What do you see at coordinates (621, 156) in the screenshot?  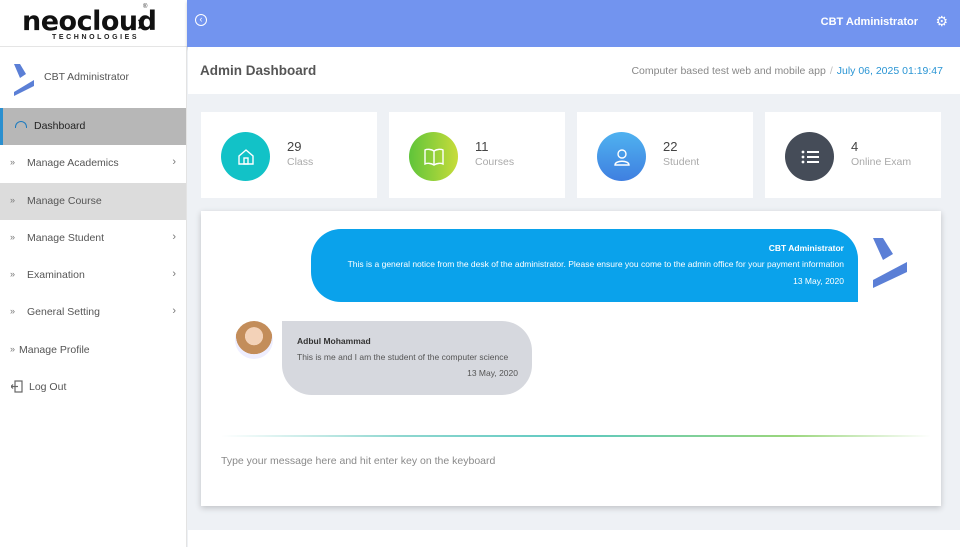 I see `user-icon` at bounding box center [621, 156].